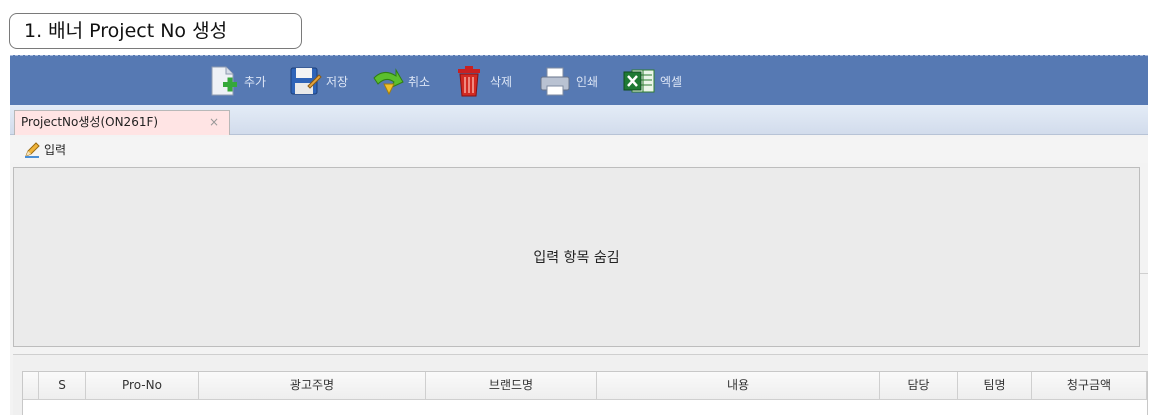 Image resolution: width=1164 pixels, height=415 pixels. What do you see at coordinates (579, 120) in the screenshot?
I see `tab-bar: ProjectNo생성(ON261F) ×` at bounding box center [579, 120].